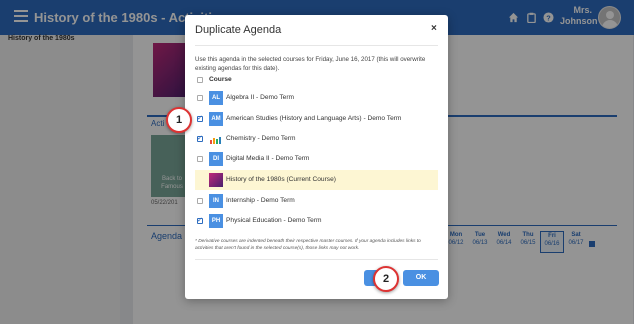 This screenshot has height=324, width=634. Describe the element at coordinates (200, 80) in the screenshot. I see `select-all-checkbox` at that location.